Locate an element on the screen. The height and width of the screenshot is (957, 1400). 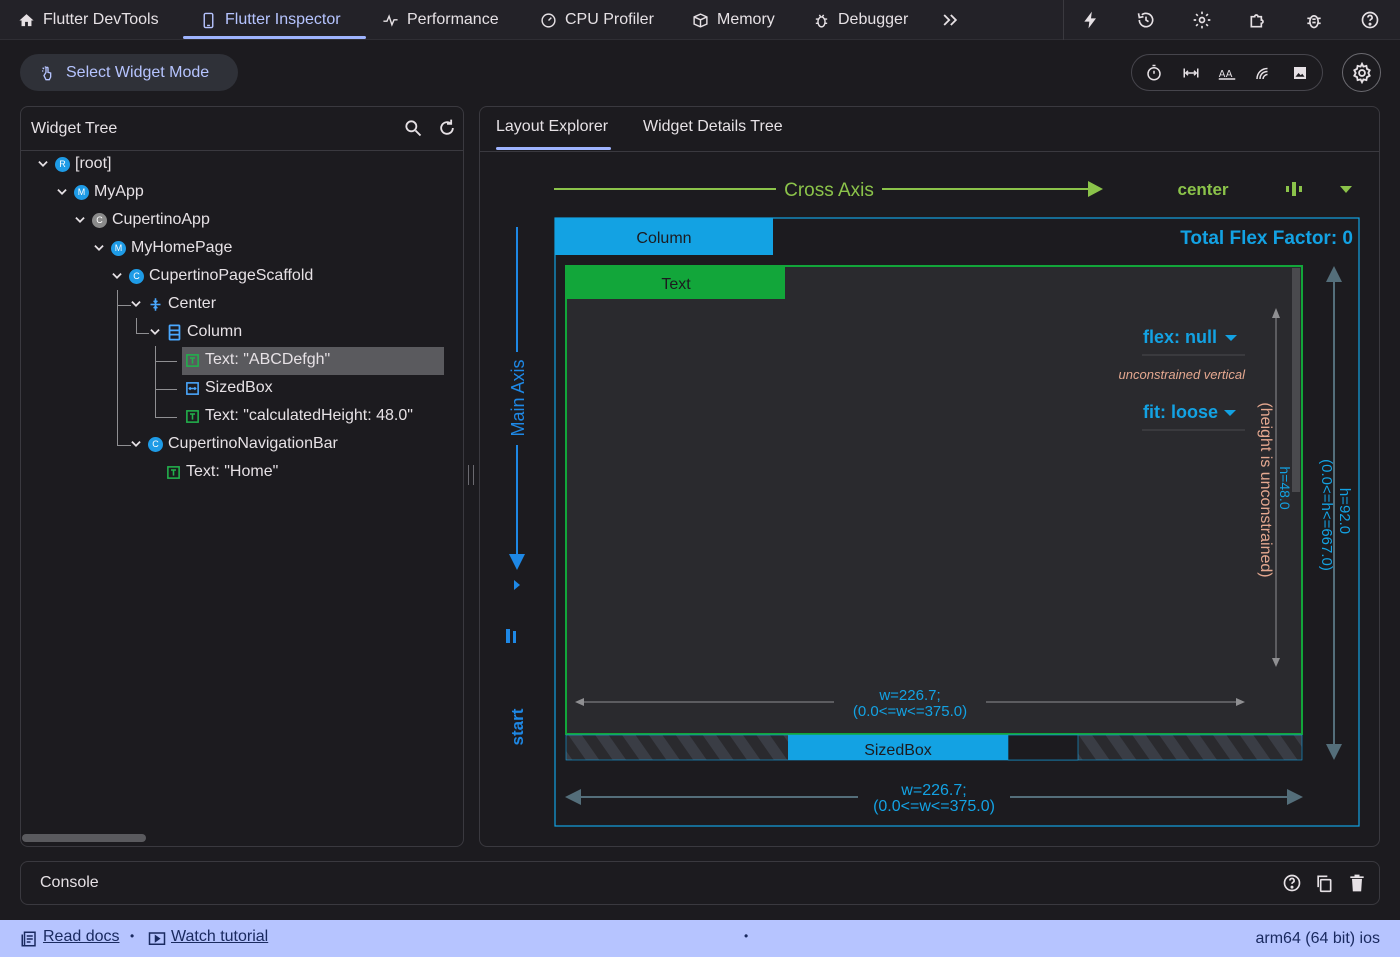
hot-restart-icon is located at coordinates (1146, 20).